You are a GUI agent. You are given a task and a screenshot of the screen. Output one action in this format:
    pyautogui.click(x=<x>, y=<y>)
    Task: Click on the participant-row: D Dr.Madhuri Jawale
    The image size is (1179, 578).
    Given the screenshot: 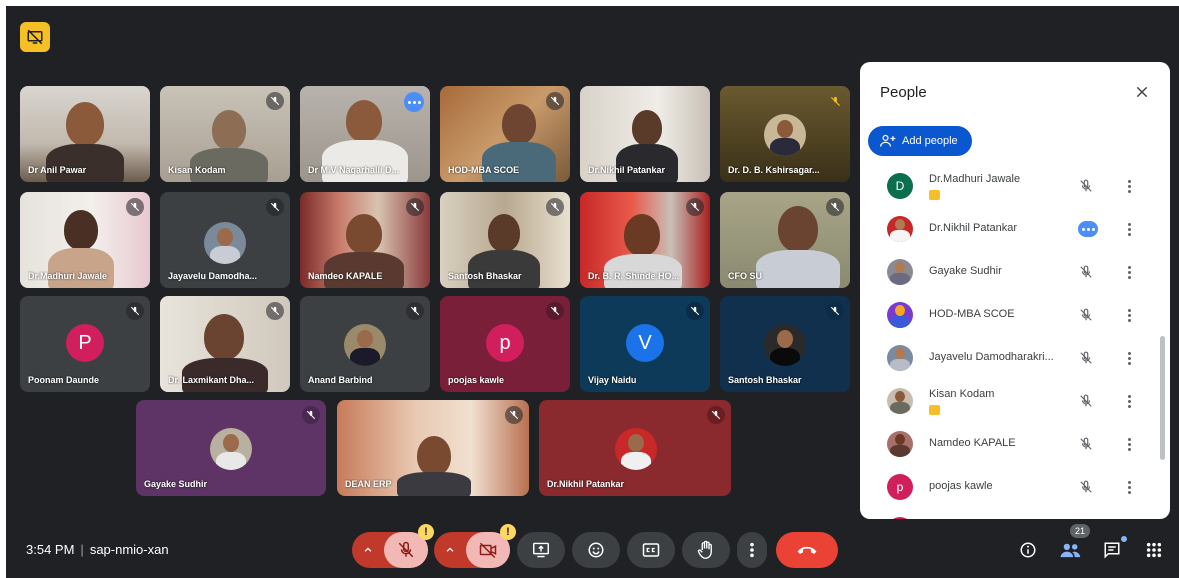 What is the action you would take?
    pyautogui.click(x=1012, y=185)
    